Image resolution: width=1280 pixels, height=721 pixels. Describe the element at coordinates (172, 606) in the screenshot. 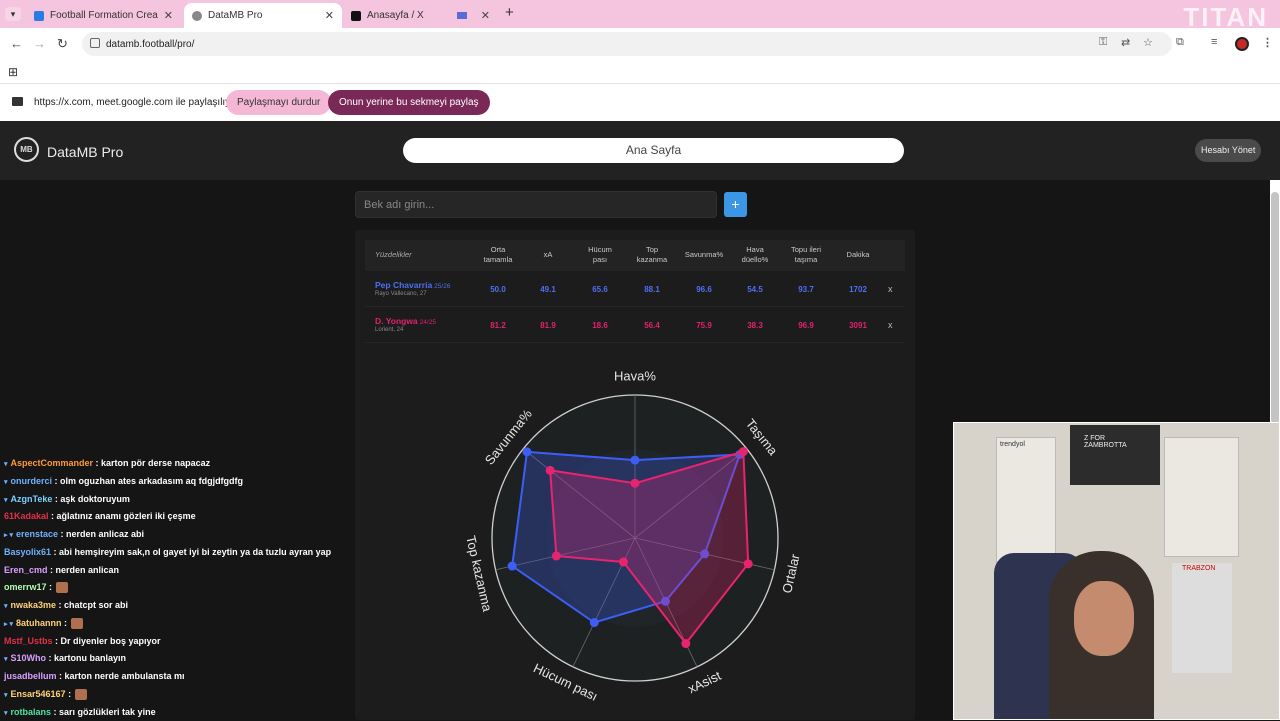

I see `chat-message: ▾nwaka3me : chatcpt sor abi` at that location.